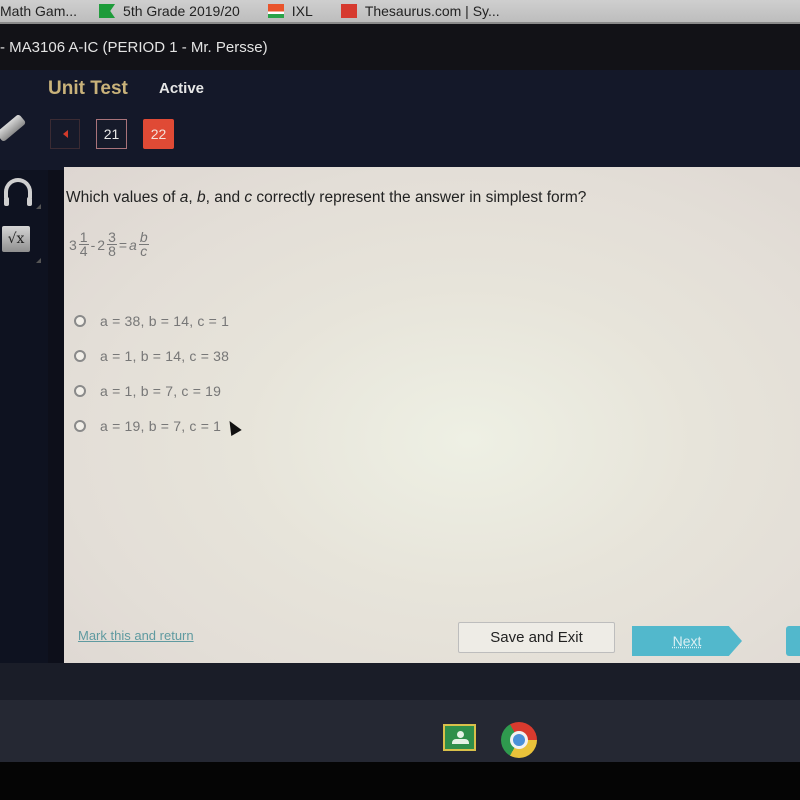 This screenshot has height=800, width=800. What do you see at coordinates (133, 244) in the screenshot?
I see `result-whole: a` at bounding box center [133, 244].